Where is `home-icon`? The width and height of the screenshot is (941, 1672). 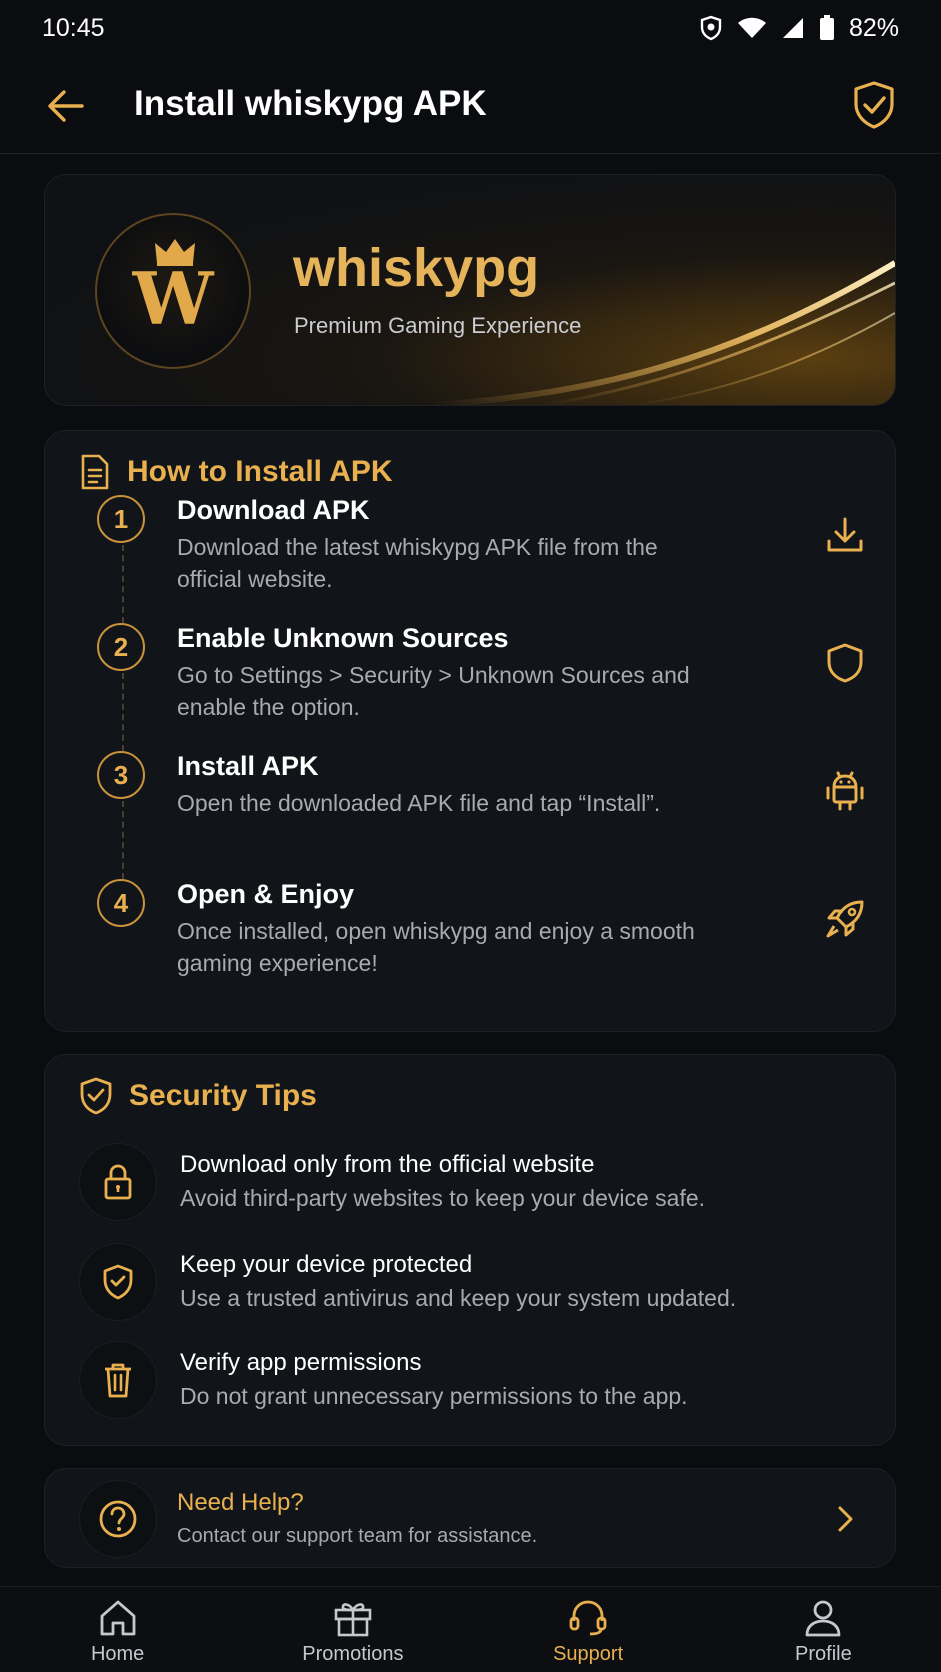
home-icon is located at coordinates (118, 1618).